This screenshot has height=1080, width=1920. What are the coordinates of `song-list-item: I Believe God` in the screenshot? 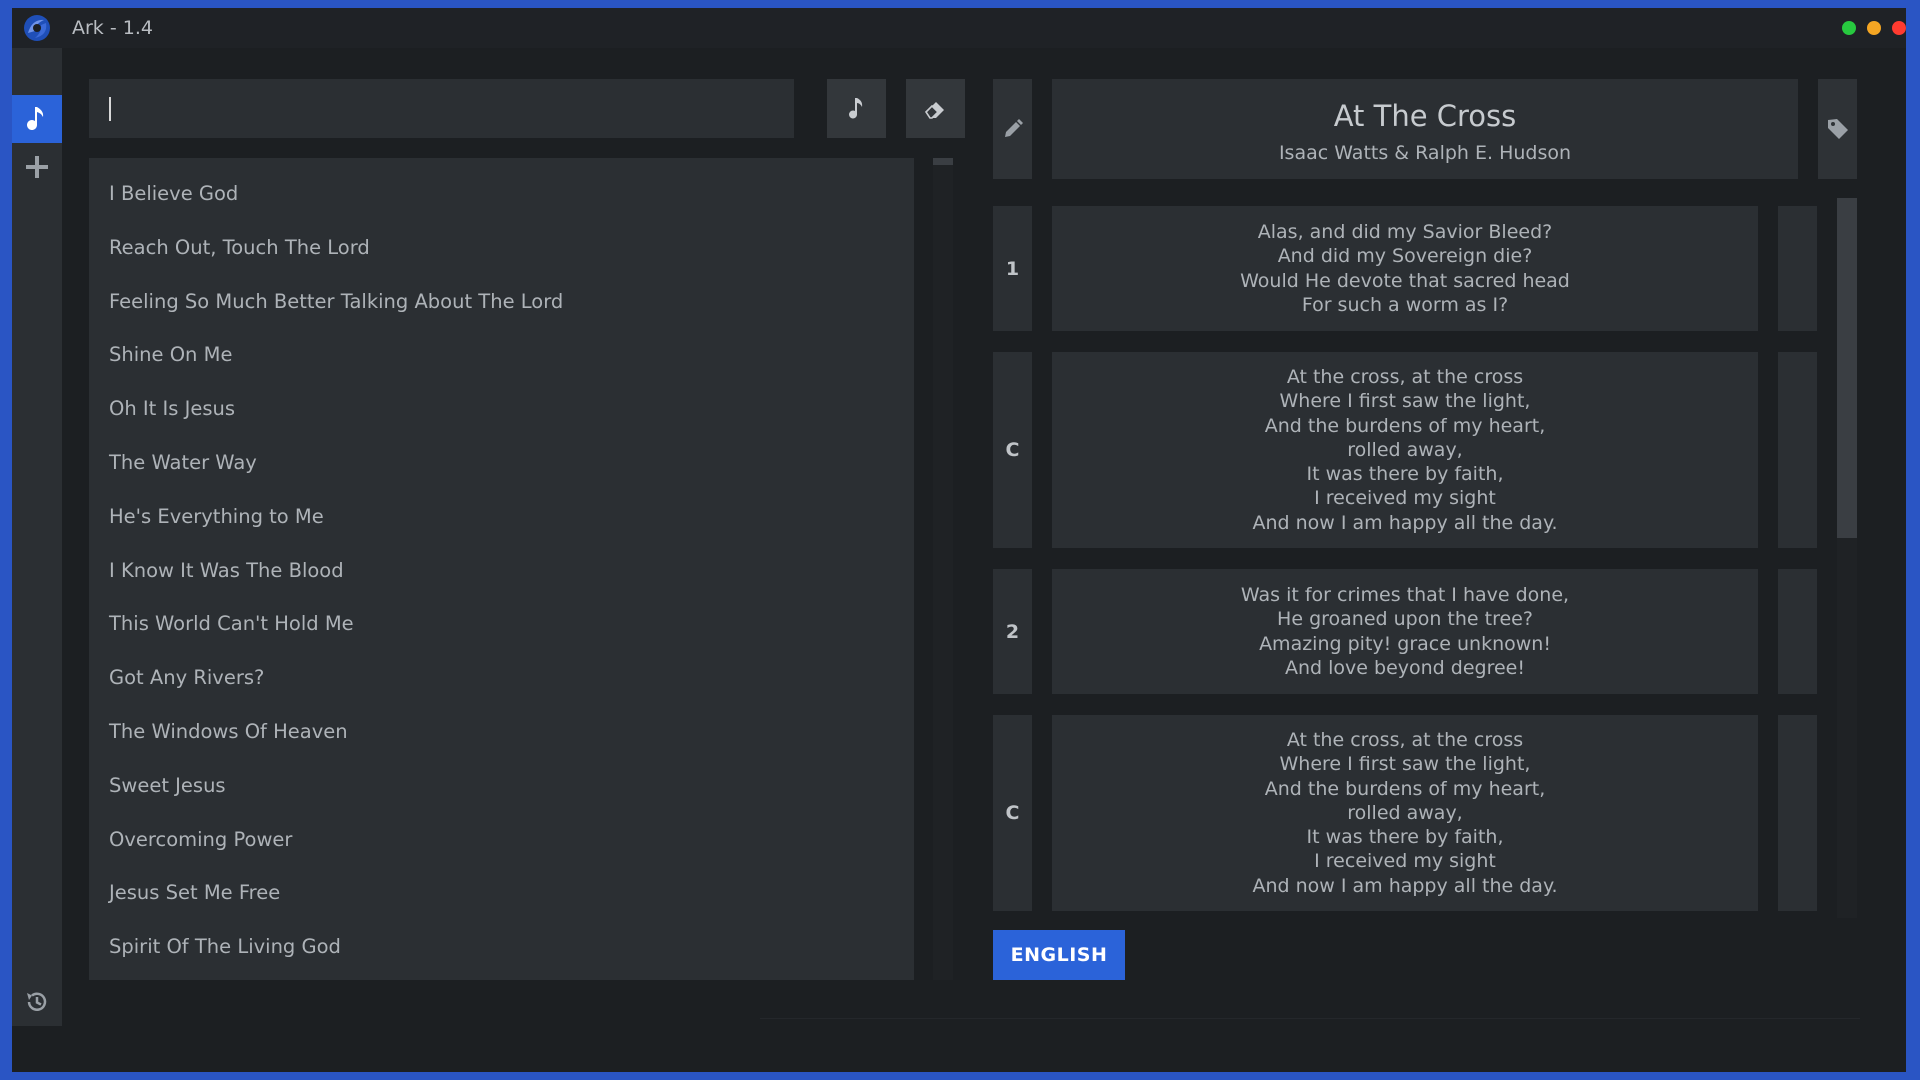 It's located at (173, 193).